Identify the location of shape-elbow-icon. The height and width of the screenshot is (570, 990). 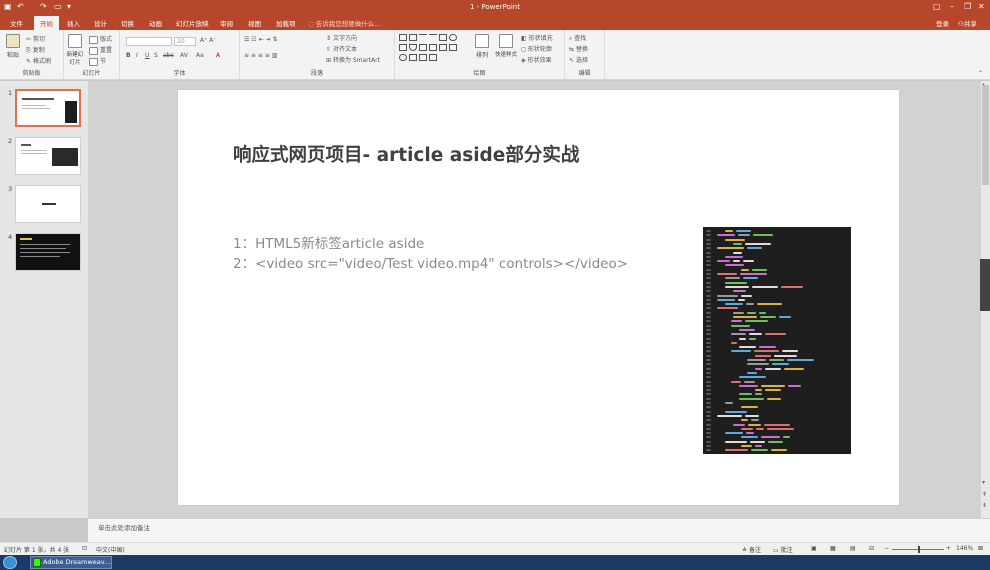
(423, 47).